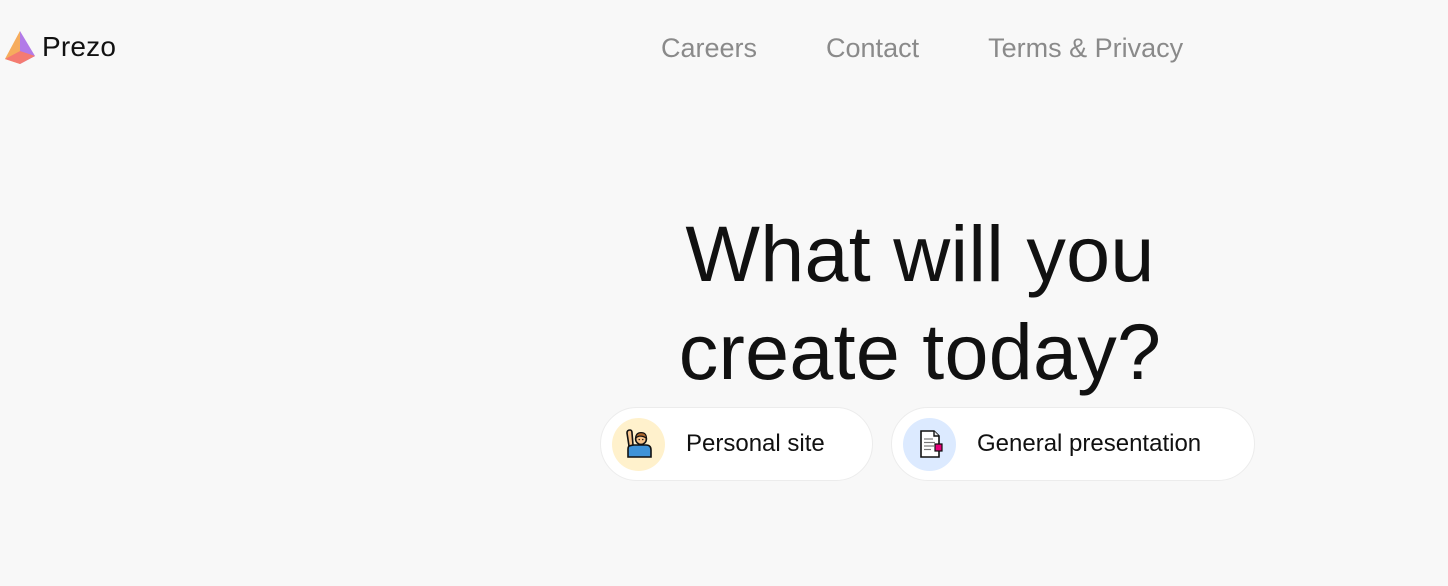 The image size is (1448, 586). I want to click on document-icon, so click(931, 444).